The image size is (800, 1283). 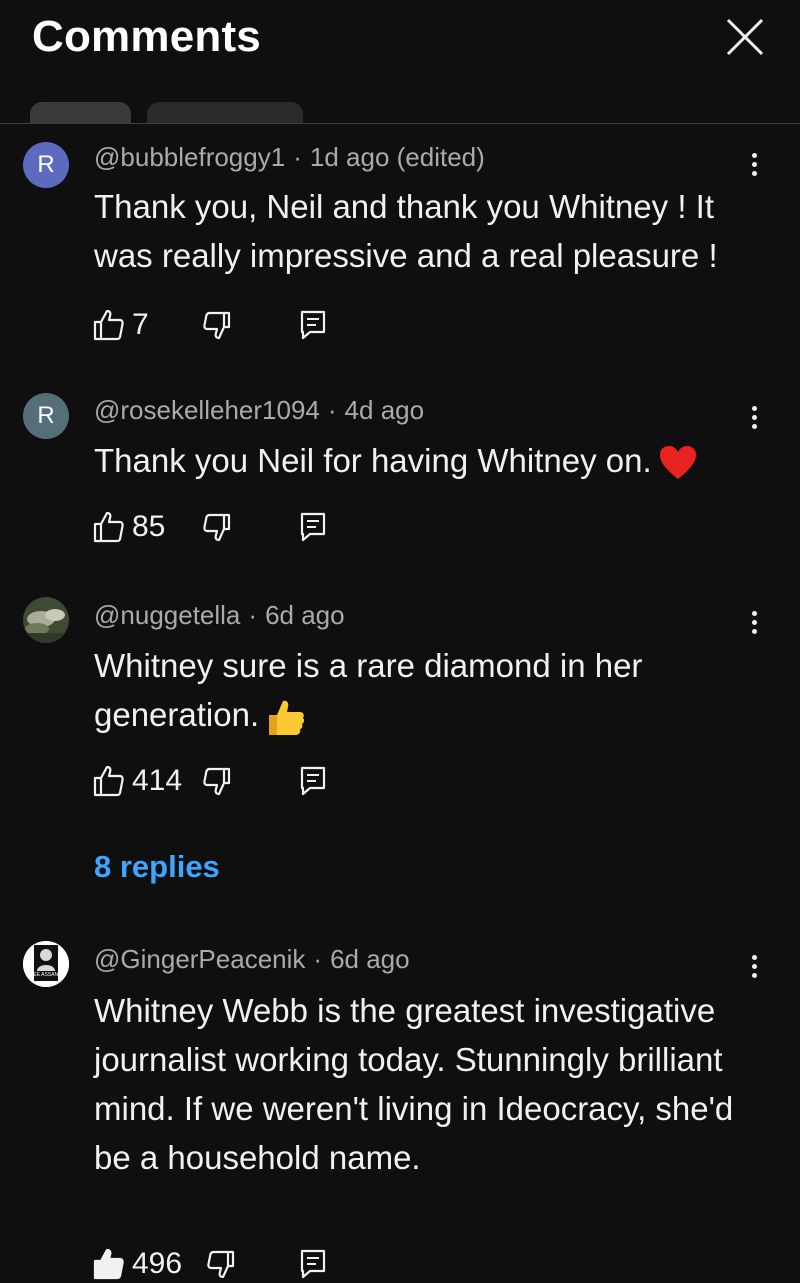 I want to click on comment-text: Thank you Neil for having Whitney on., so click(x=373, y=460).